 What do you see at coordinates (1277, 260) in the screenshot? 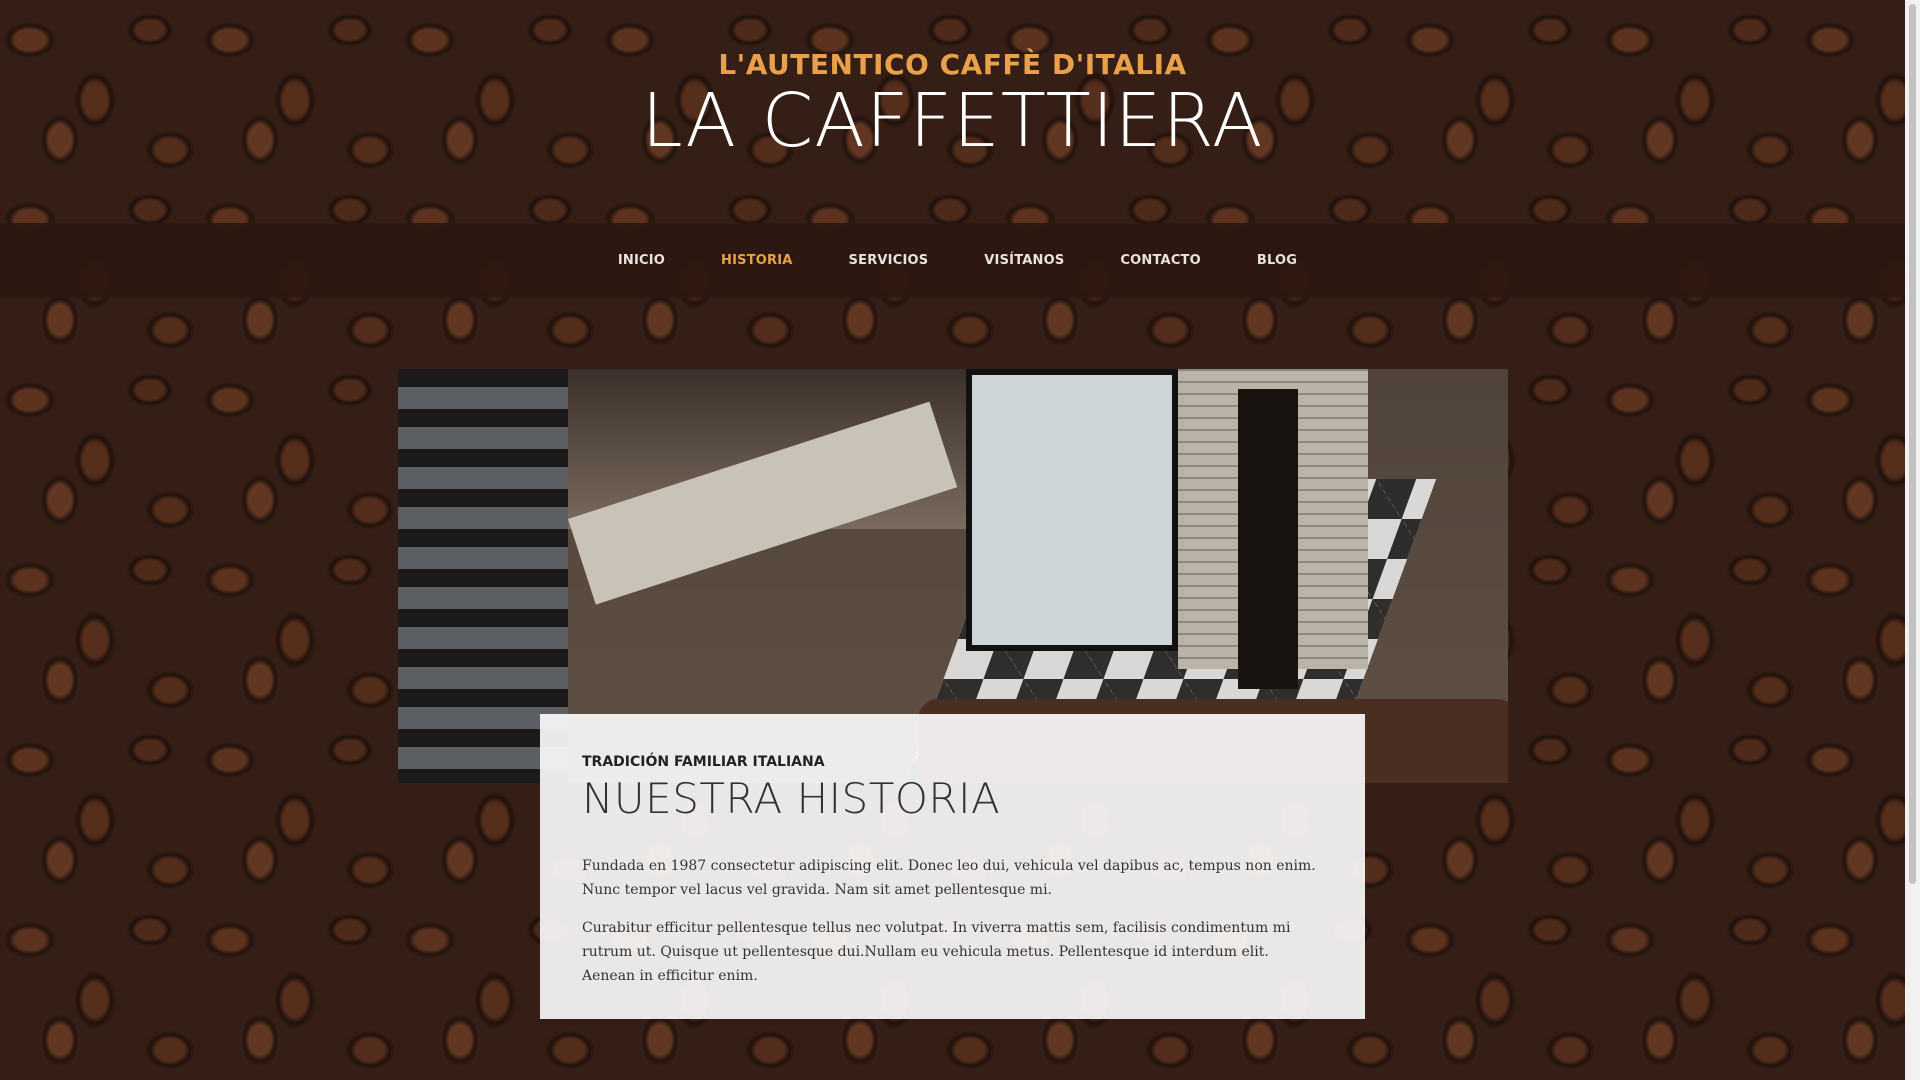
I see `nav-item-blog: BLOG` at bounding box center [1277, 260].